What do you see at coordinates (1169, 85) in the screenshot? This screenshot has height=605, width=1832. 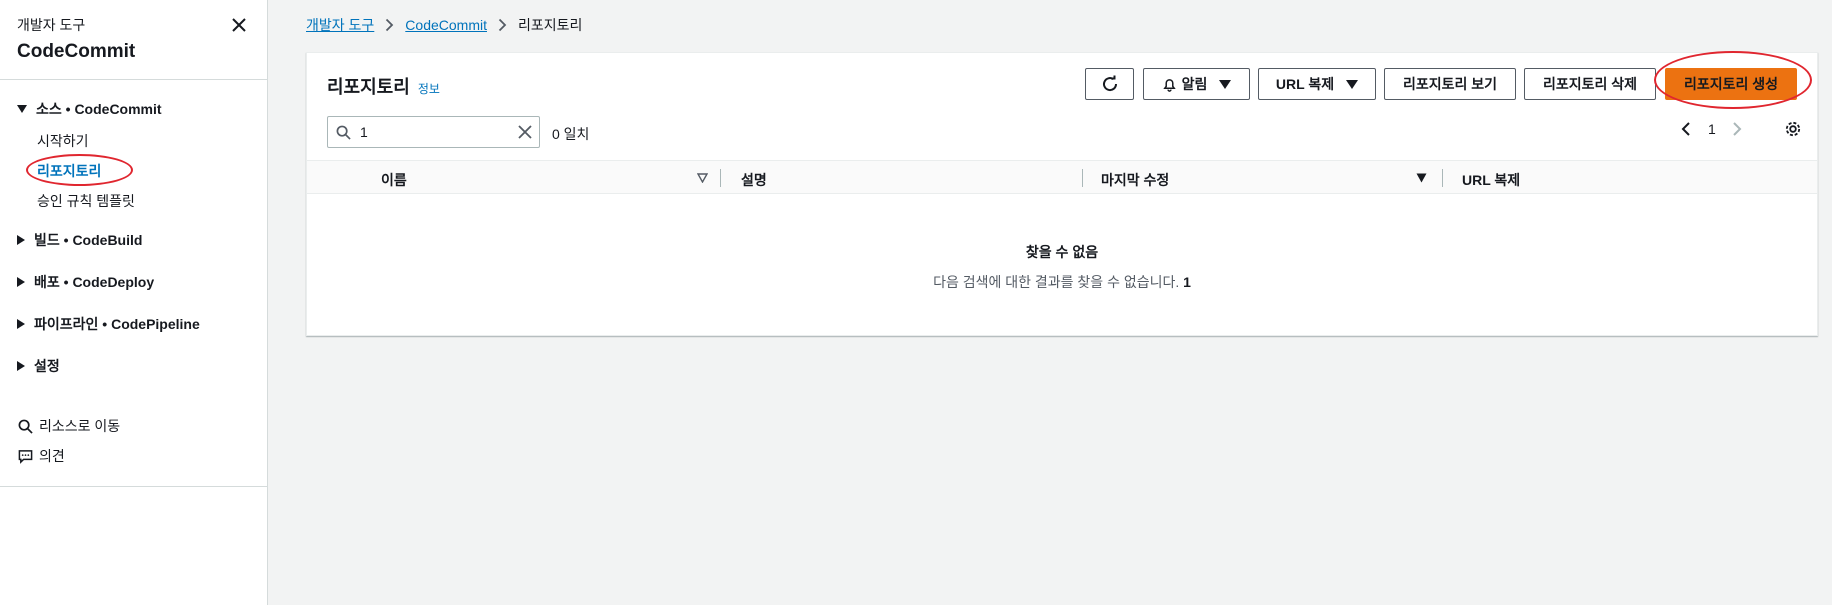 I see `bell-icon` at bounding box center [1169, 85].